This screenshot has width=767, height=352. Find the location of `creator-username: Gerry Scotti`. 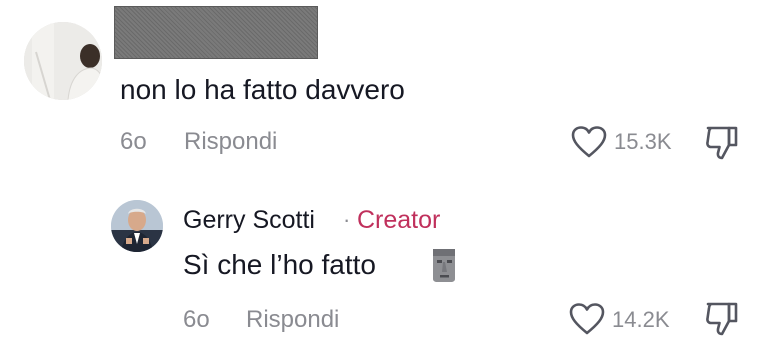

creator-username: Gerry Scotti is located at coordinates (249, 220).